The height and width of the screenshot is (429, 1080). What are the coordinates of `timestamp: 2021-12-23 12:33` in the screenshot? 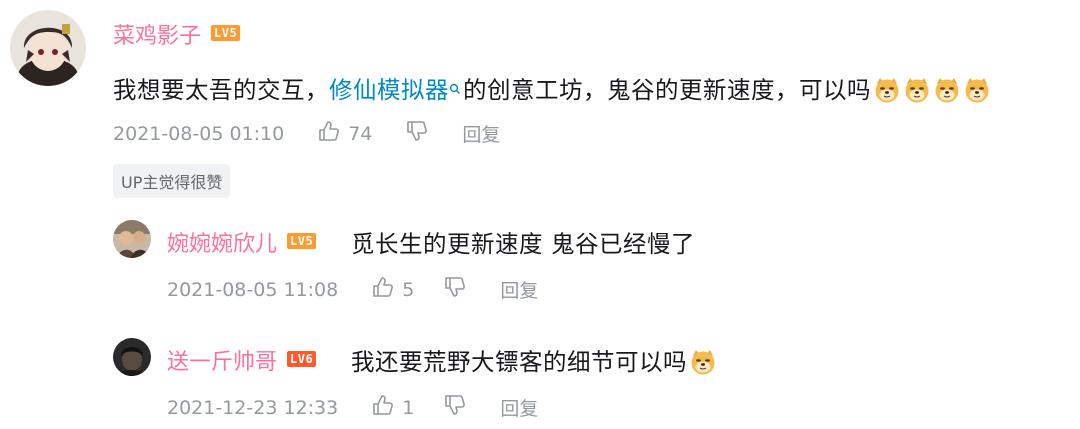 It's located at (253, 407).